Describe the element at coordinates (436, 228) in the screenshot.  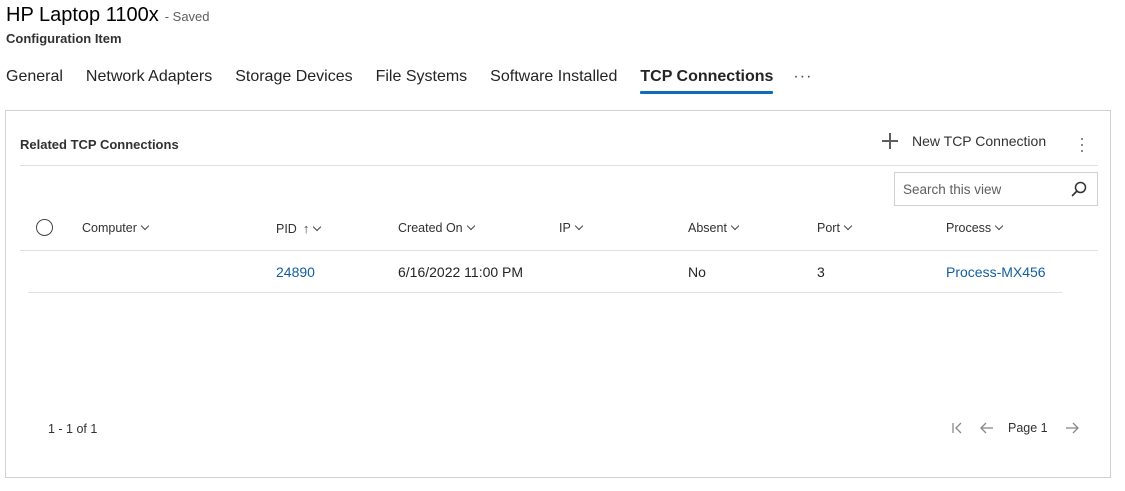
I see `column-header-created-on: Created On` at that location.